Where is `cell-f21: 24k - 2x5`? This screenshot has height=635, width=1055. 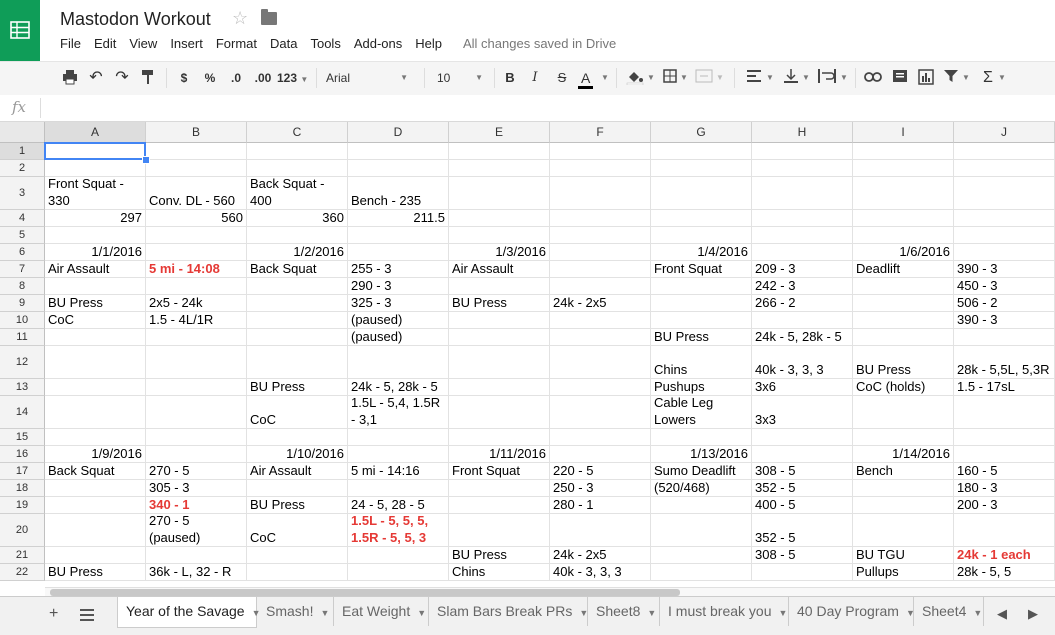
cell-f21: 24k - 2x5 is located at coordinates (600, 555).